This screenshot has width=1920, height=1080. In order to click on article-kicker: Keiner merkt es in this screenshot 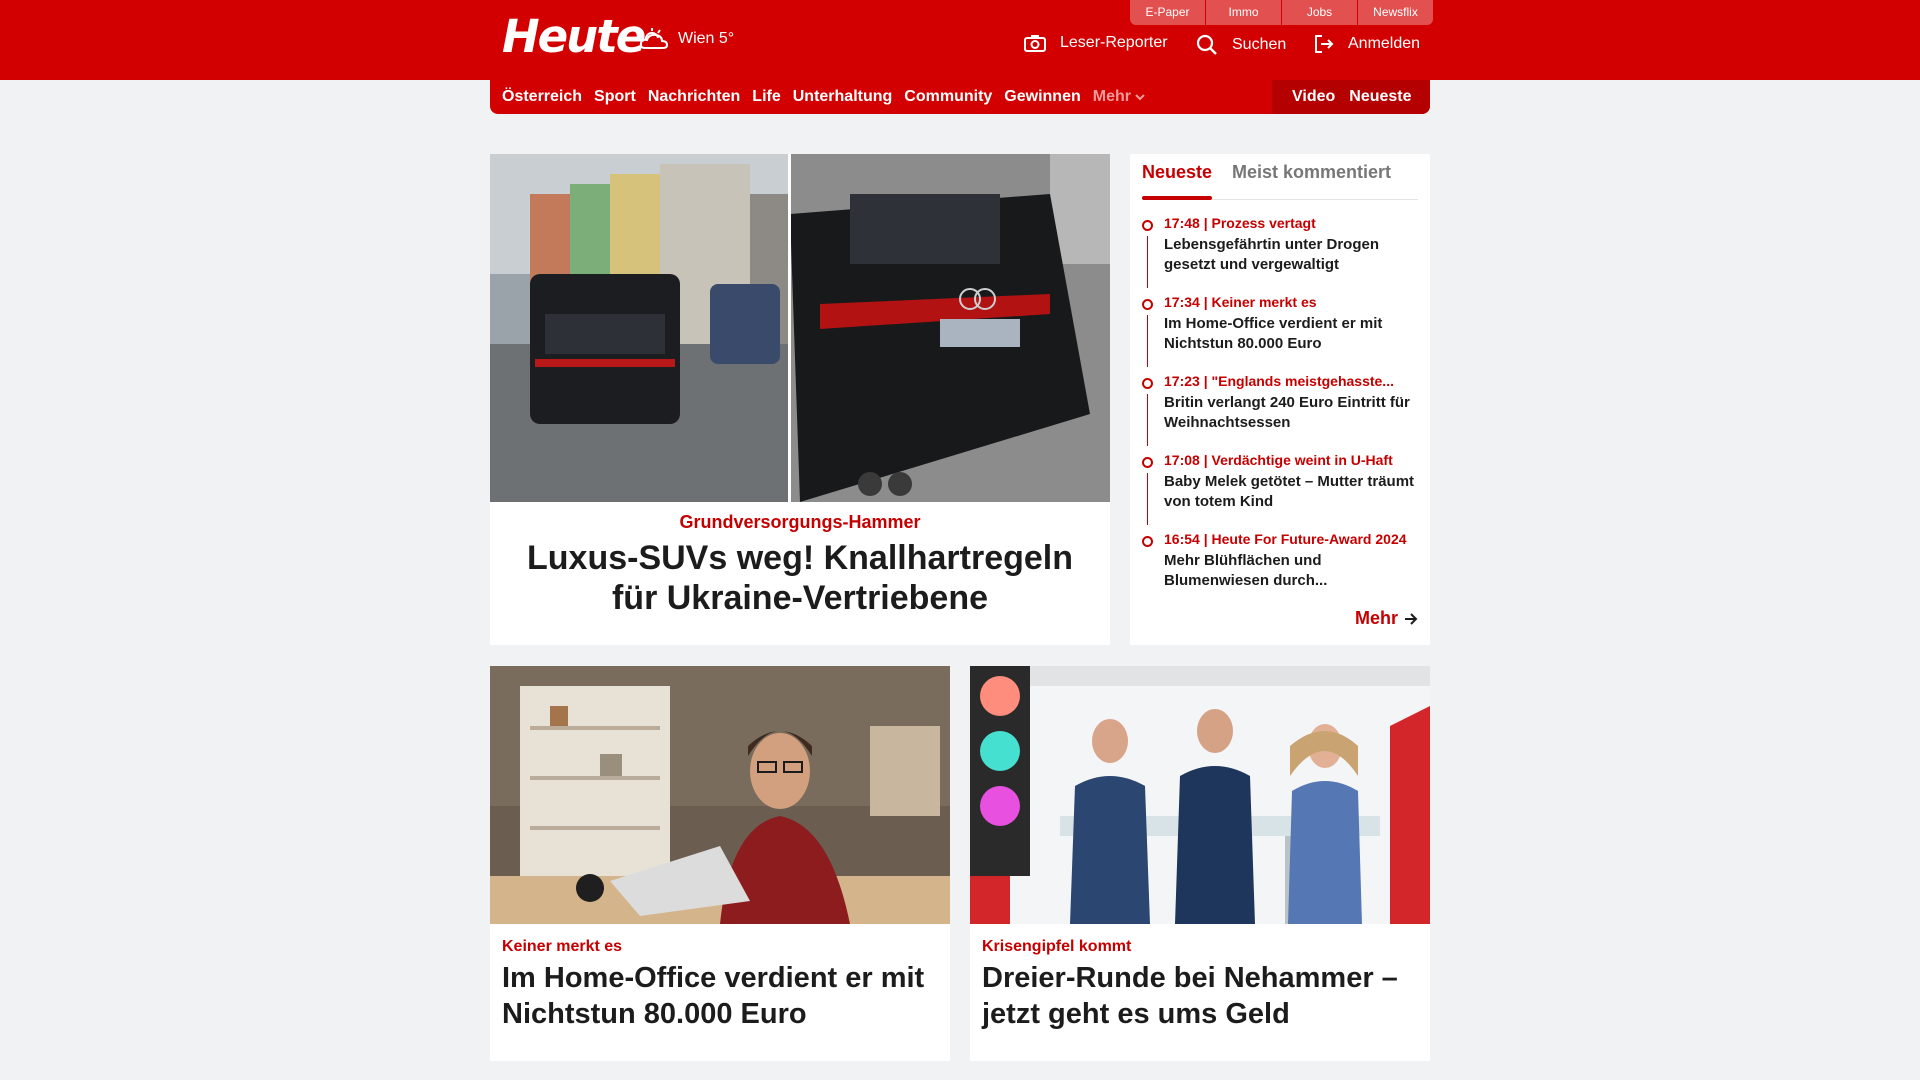, I will do `click(562, 946)`.